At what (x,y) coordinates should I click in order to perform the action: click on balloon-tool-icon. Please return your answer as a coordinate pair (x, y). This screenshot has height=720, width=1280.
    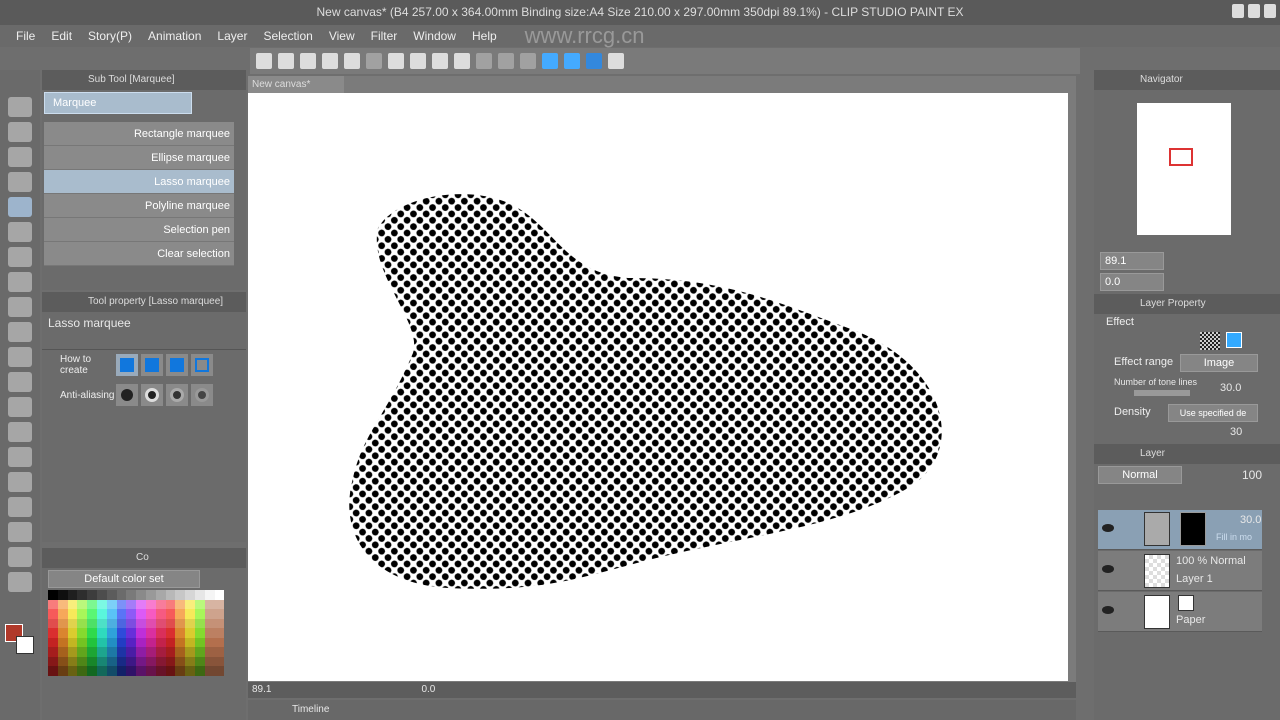
    Looking at the image, I should click on (20, 582).